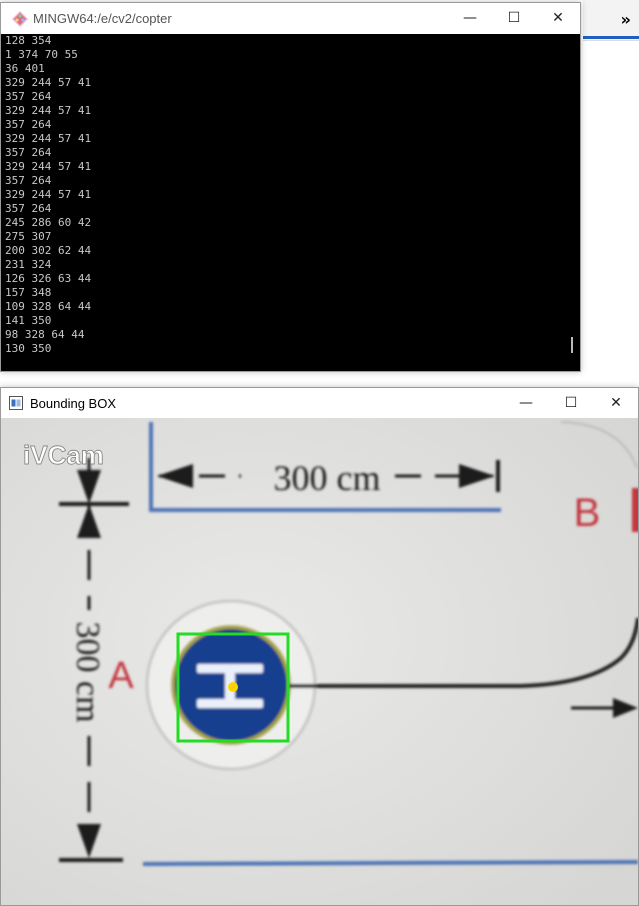  I want to click on detection-center-dot, so click(233, 687).